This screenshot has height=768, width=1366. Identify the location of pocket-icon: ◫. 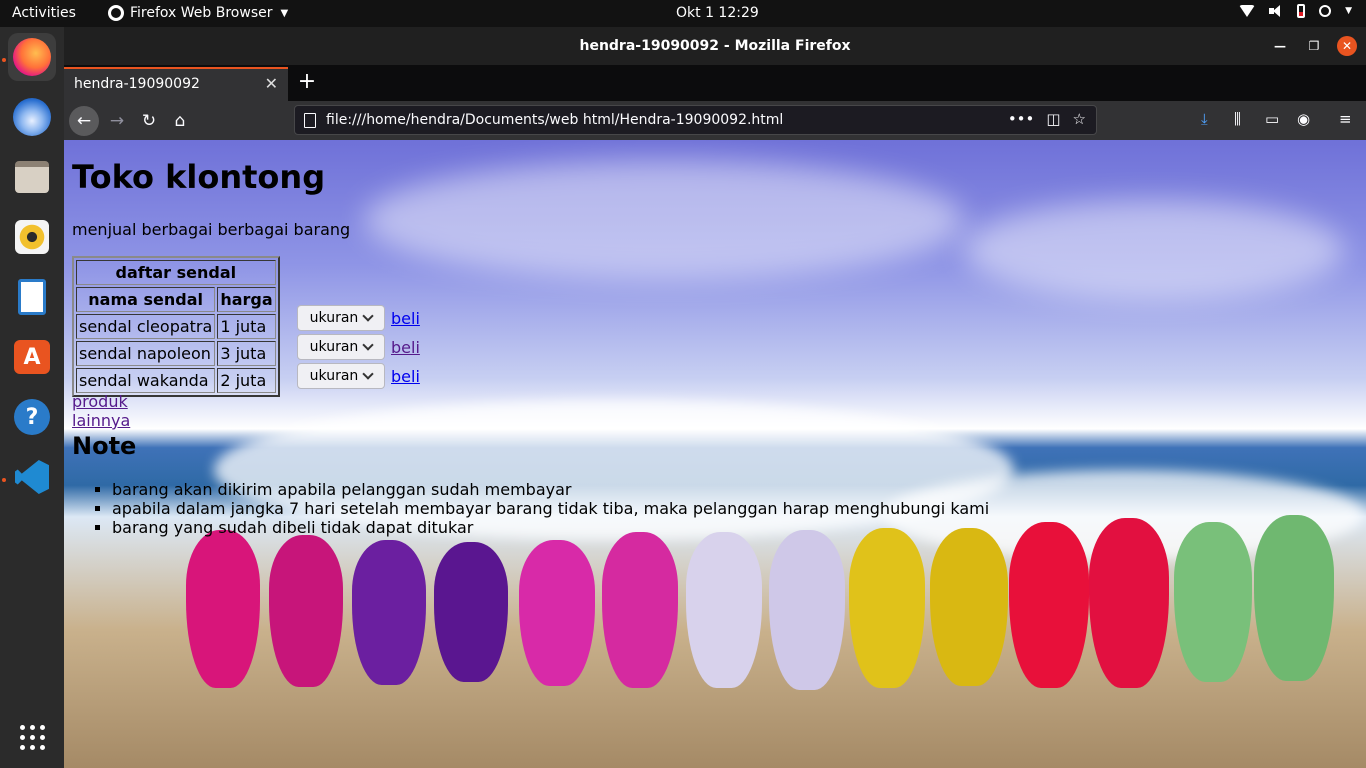
(1053, 119).